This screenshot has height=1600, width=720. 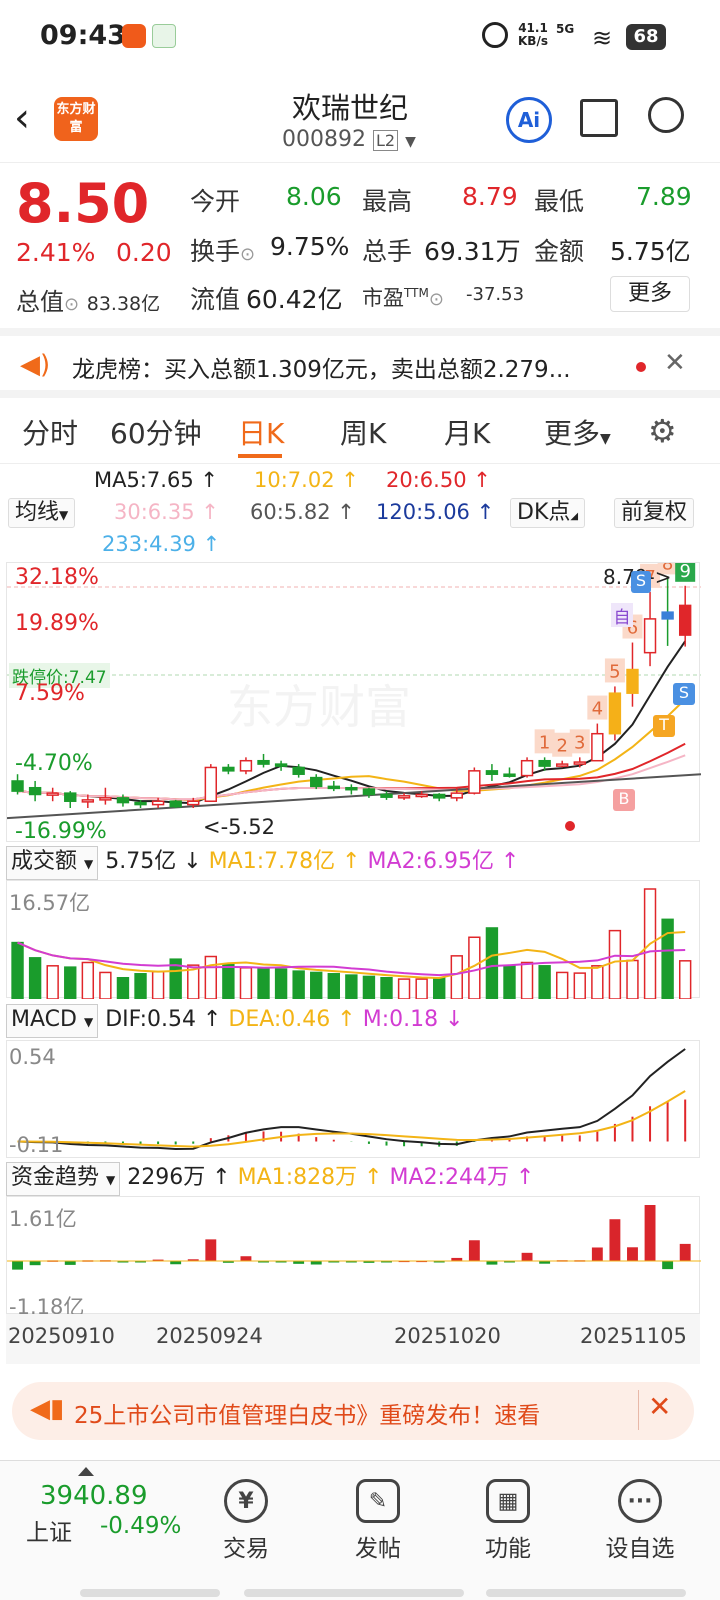 What do you see at coordinates (570, 826) in the screenshot?
I see `event-dot` at bounding box center [570, 826].